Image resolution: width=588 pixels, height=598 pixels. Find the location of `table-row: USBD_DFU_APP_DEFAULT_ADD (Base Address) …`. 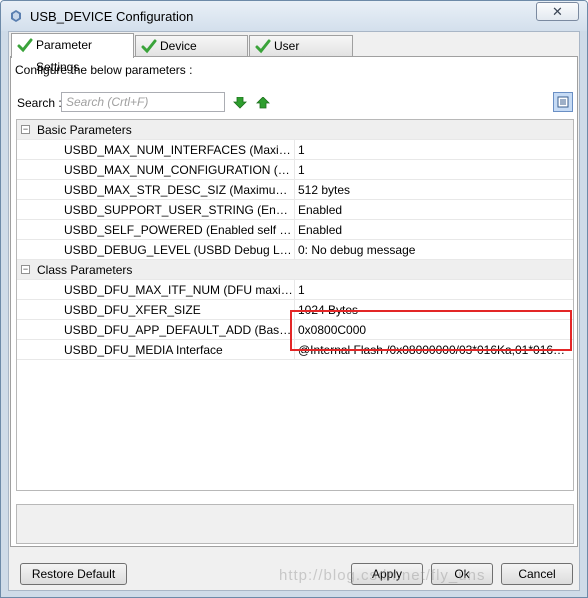

table-row: USBD_DFU_APP_DEFAULT_ADD (Base Address) … is located at coordinates (295, 330).